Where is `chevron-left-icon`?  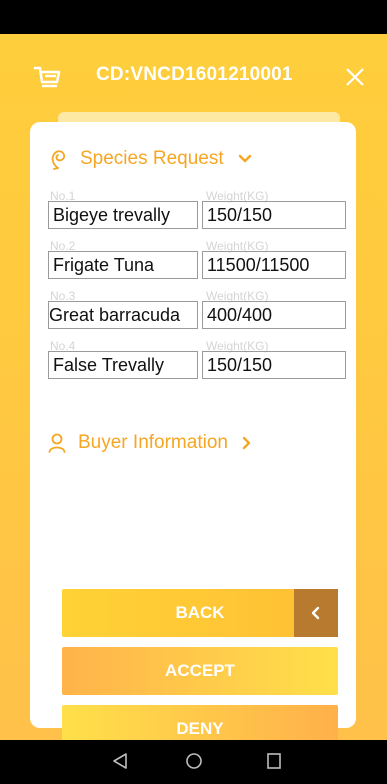 chevron-left-icon is located at coordinates (315, 613).